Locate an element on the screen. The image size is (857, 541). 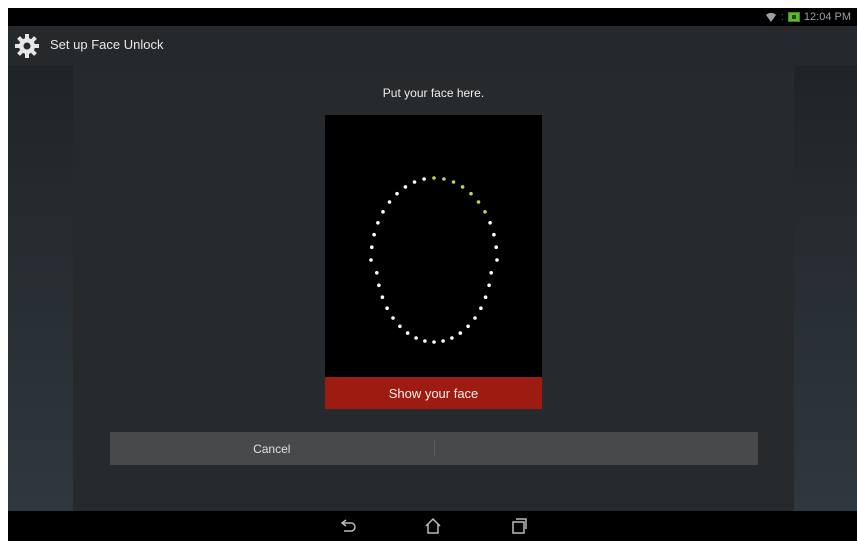
page-title: Set up Face Unlock is located at coordinates (107, 44).